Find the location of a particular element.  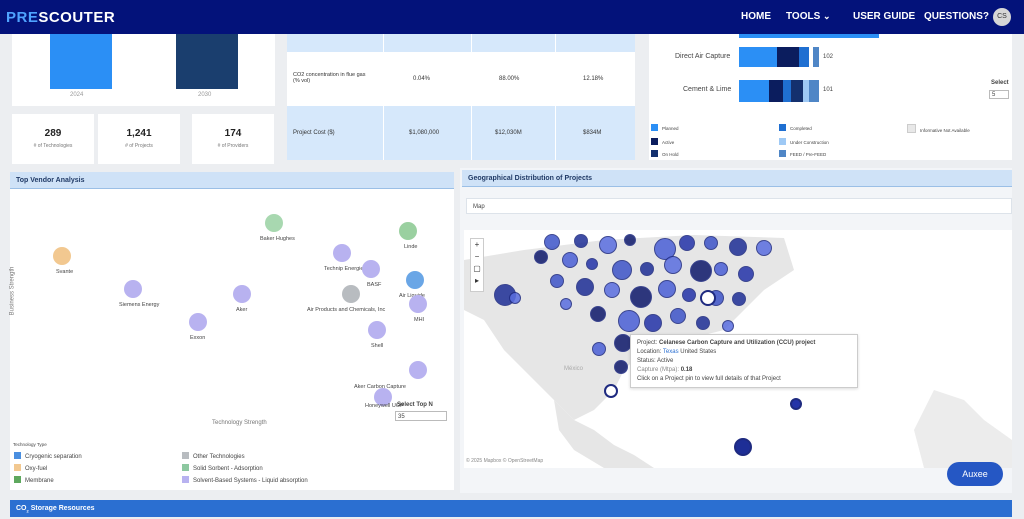

stacked-bar-direct-air-capture is located at coordinates (779, 57).